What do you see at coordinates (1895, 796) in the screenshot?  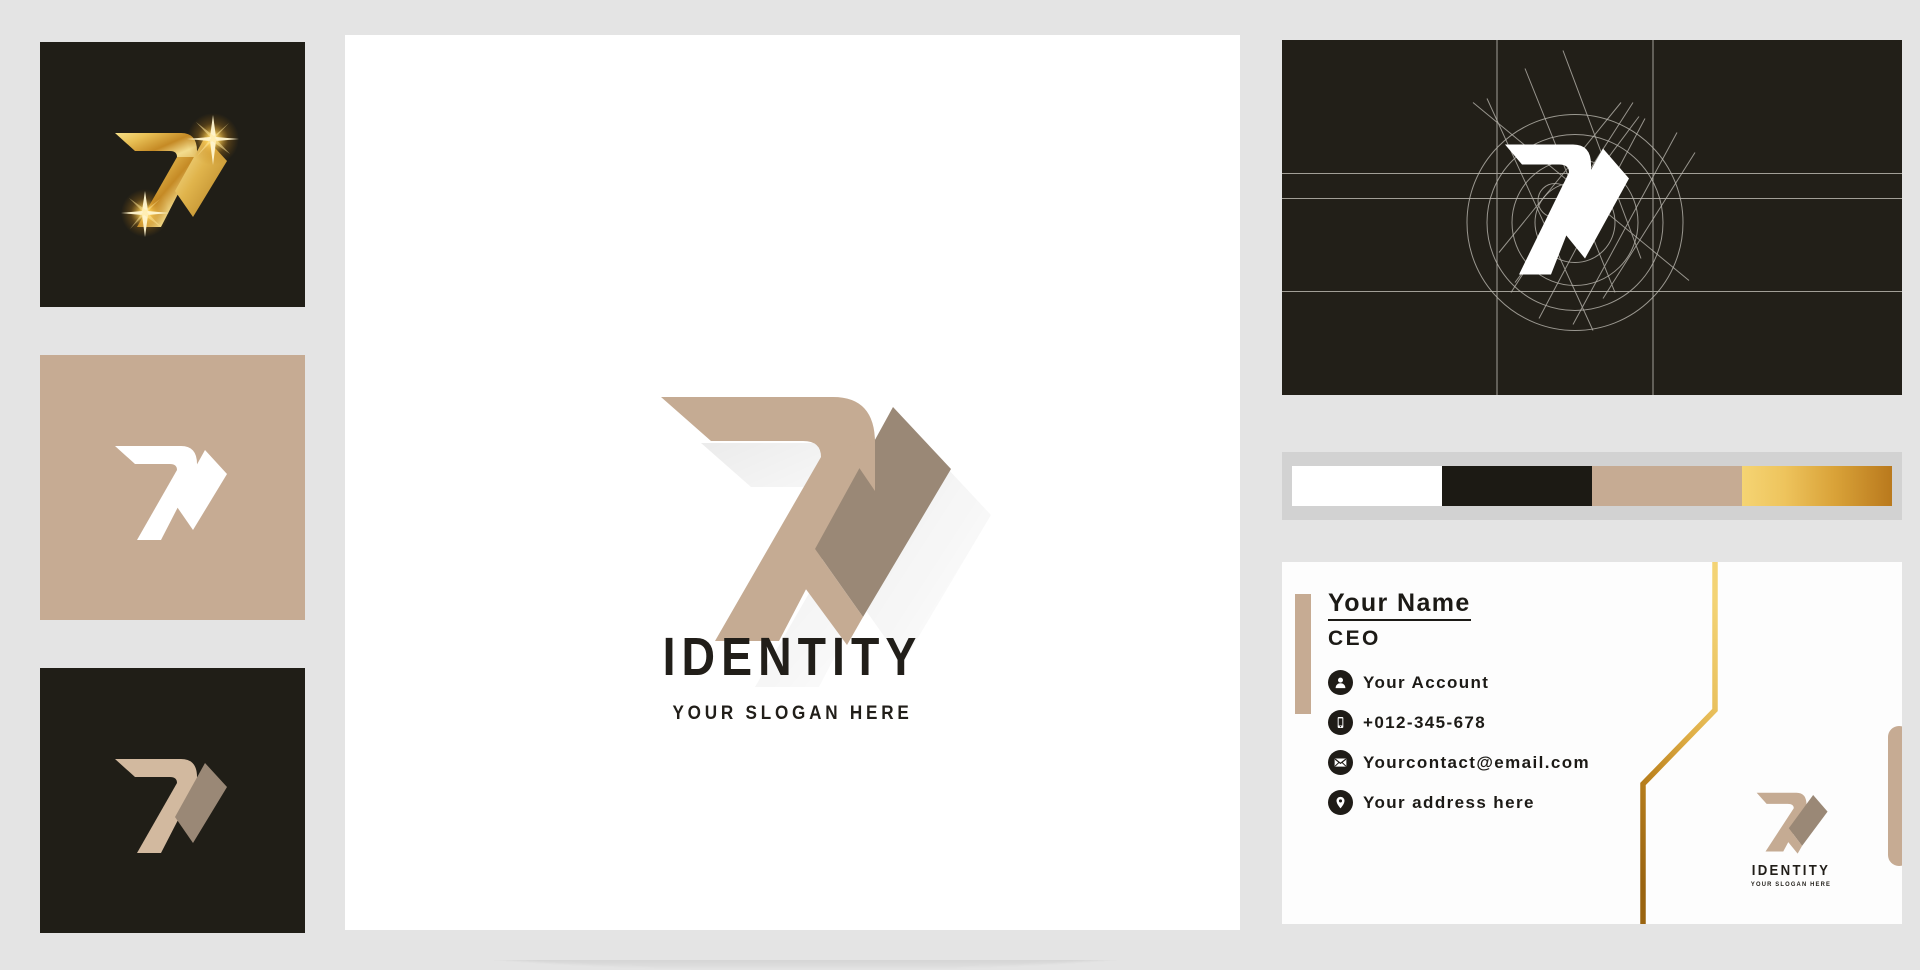 I see `accent-tab-right` at bounding box center [1895, 796].